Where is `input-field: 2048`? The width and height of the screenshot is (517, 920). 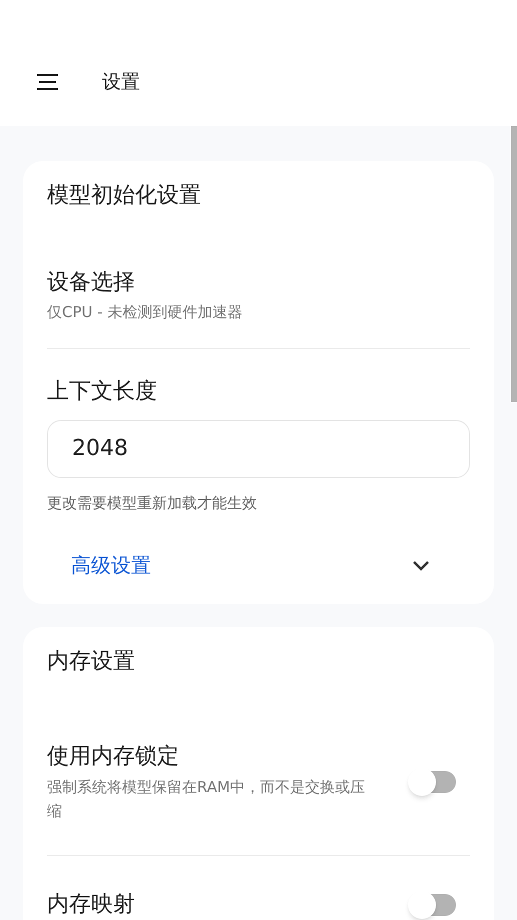 input-field: 2048 is located at coordinates (258, 449).